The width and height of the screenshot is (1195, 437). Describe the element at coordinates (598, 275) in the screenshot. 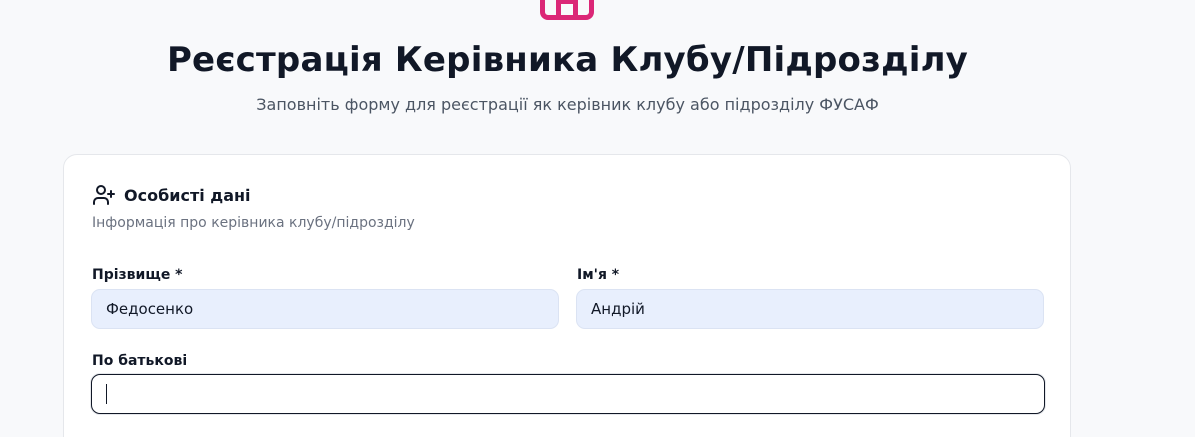

I see `first-name-label: Ім'я *` at that location.